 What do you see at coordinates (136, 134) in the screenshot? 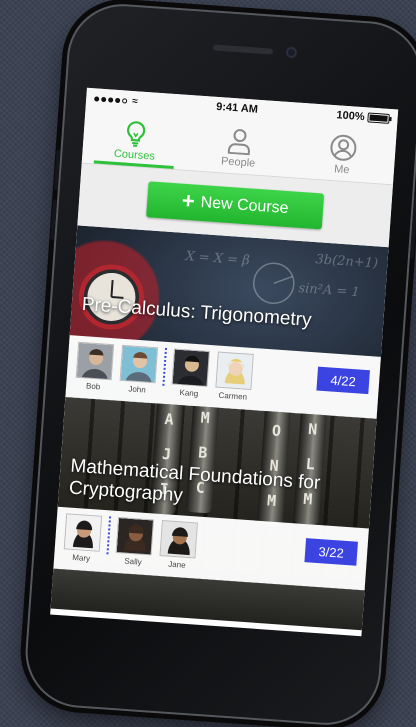
I see `lightbulb-icon` at bounding box center [136, 134].